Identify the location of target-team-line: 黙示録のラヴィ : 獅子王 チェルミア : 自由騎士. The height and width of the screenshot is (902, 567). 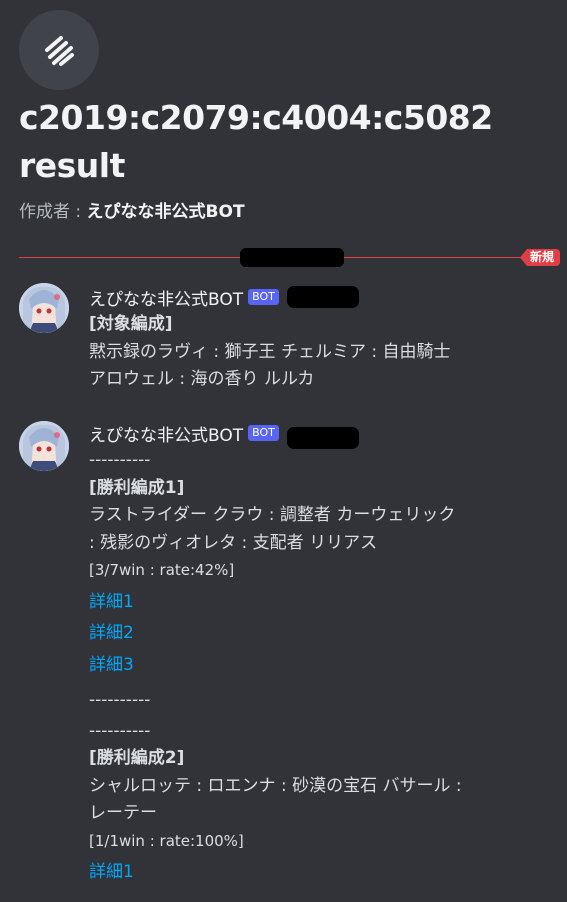
(270, 351).